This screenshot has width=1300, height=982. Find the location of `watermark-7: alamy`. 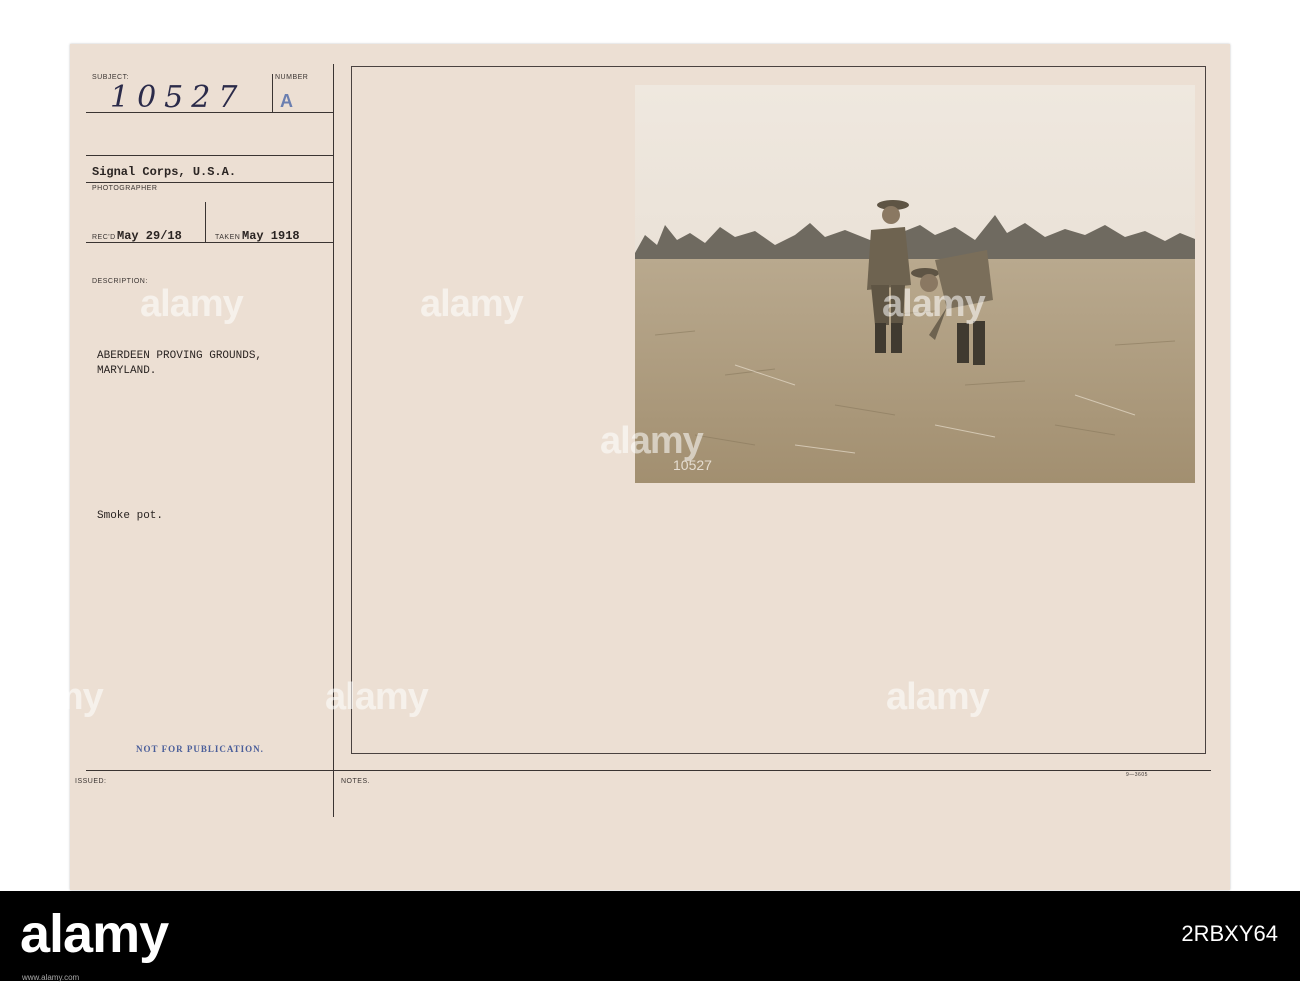

watermark-7: alamy is located at coordinates (938, 697).